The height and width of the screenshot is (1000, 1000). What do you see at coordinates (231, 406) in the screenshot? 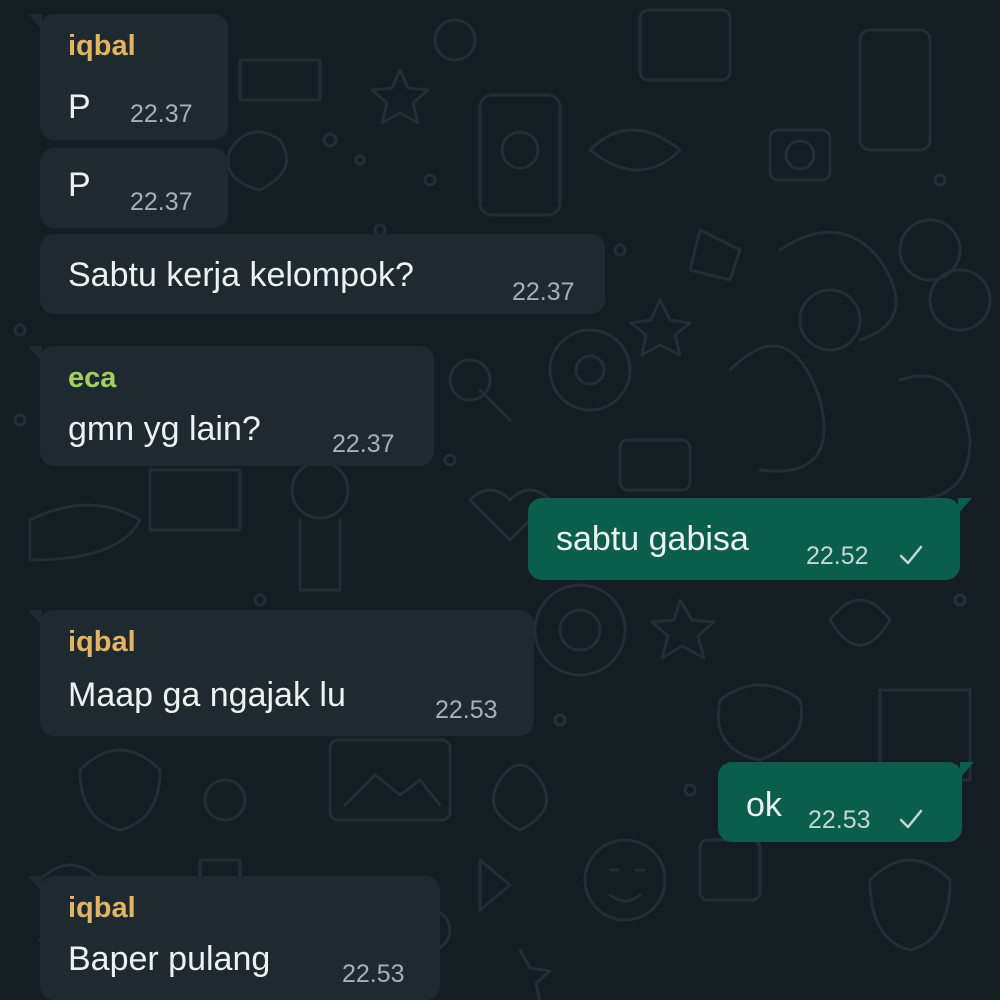
I see `incoming-message-bubble: eca gmn yg lain? 22.37` at bounding box center [231, 406].